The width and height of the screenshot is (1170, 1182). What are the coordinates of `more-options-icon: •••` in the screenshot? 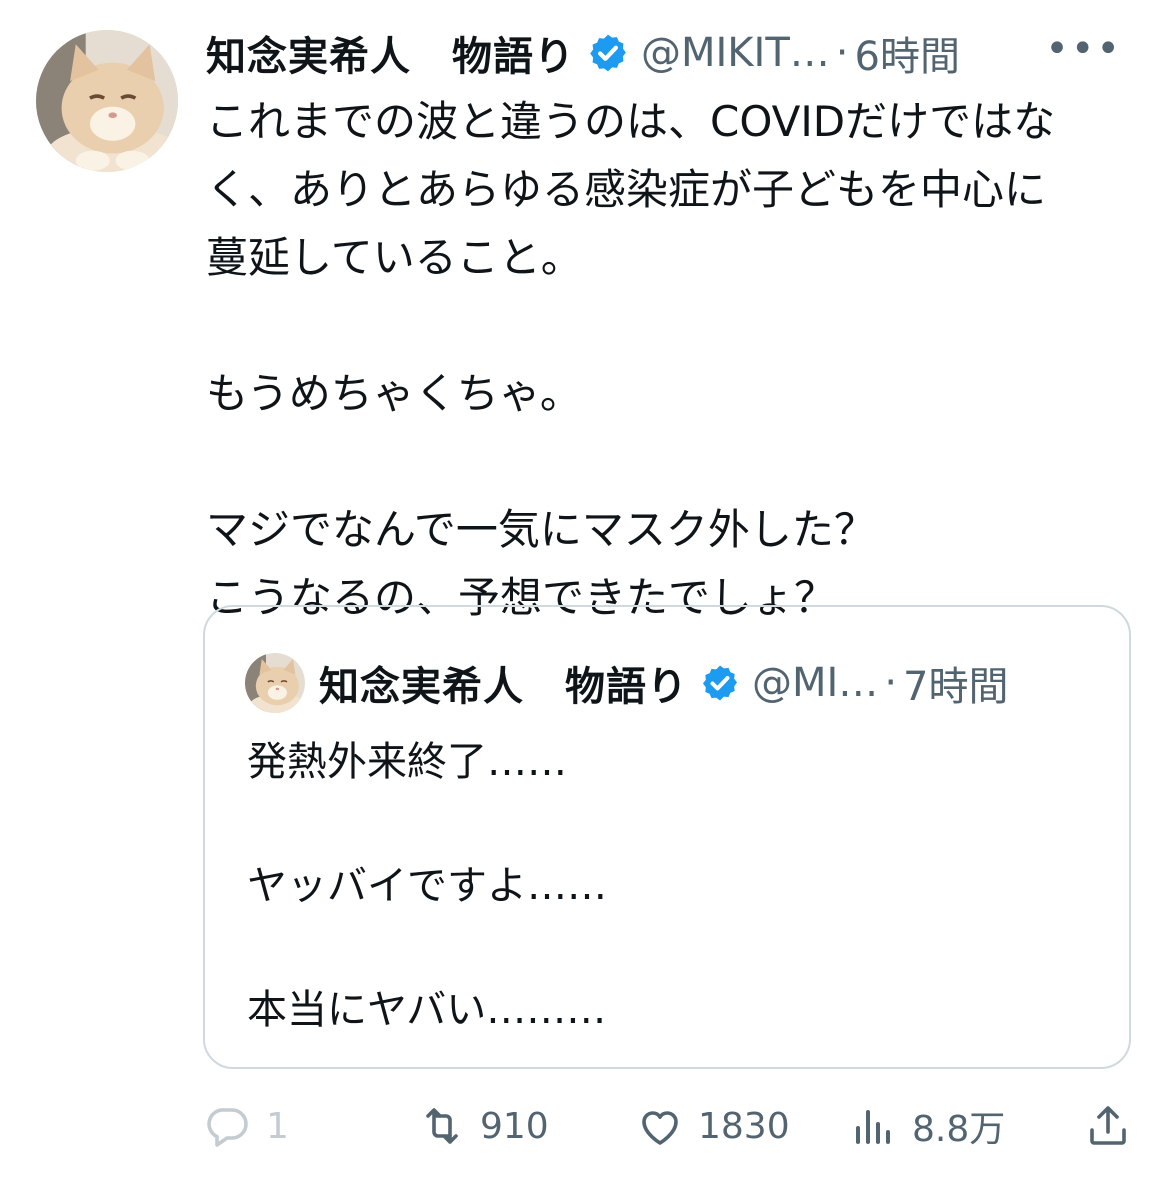 It's located at (1083, 49).